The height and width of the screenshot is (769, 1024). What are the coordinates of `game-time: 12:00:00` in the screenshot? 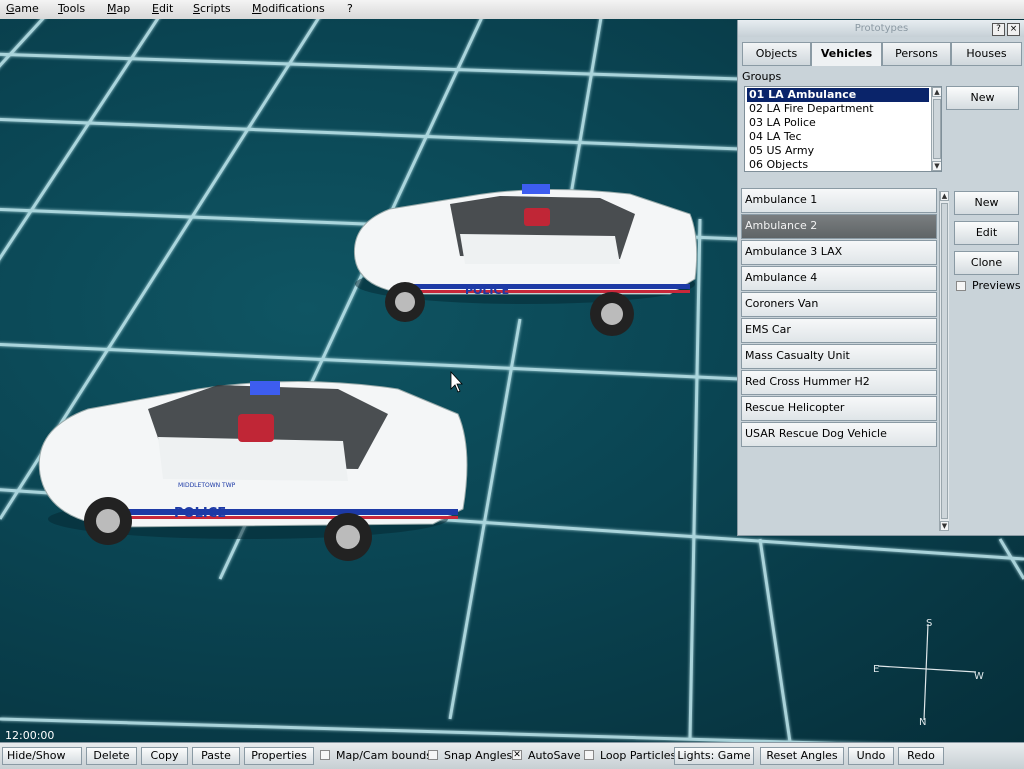 It's located at (30, 735).